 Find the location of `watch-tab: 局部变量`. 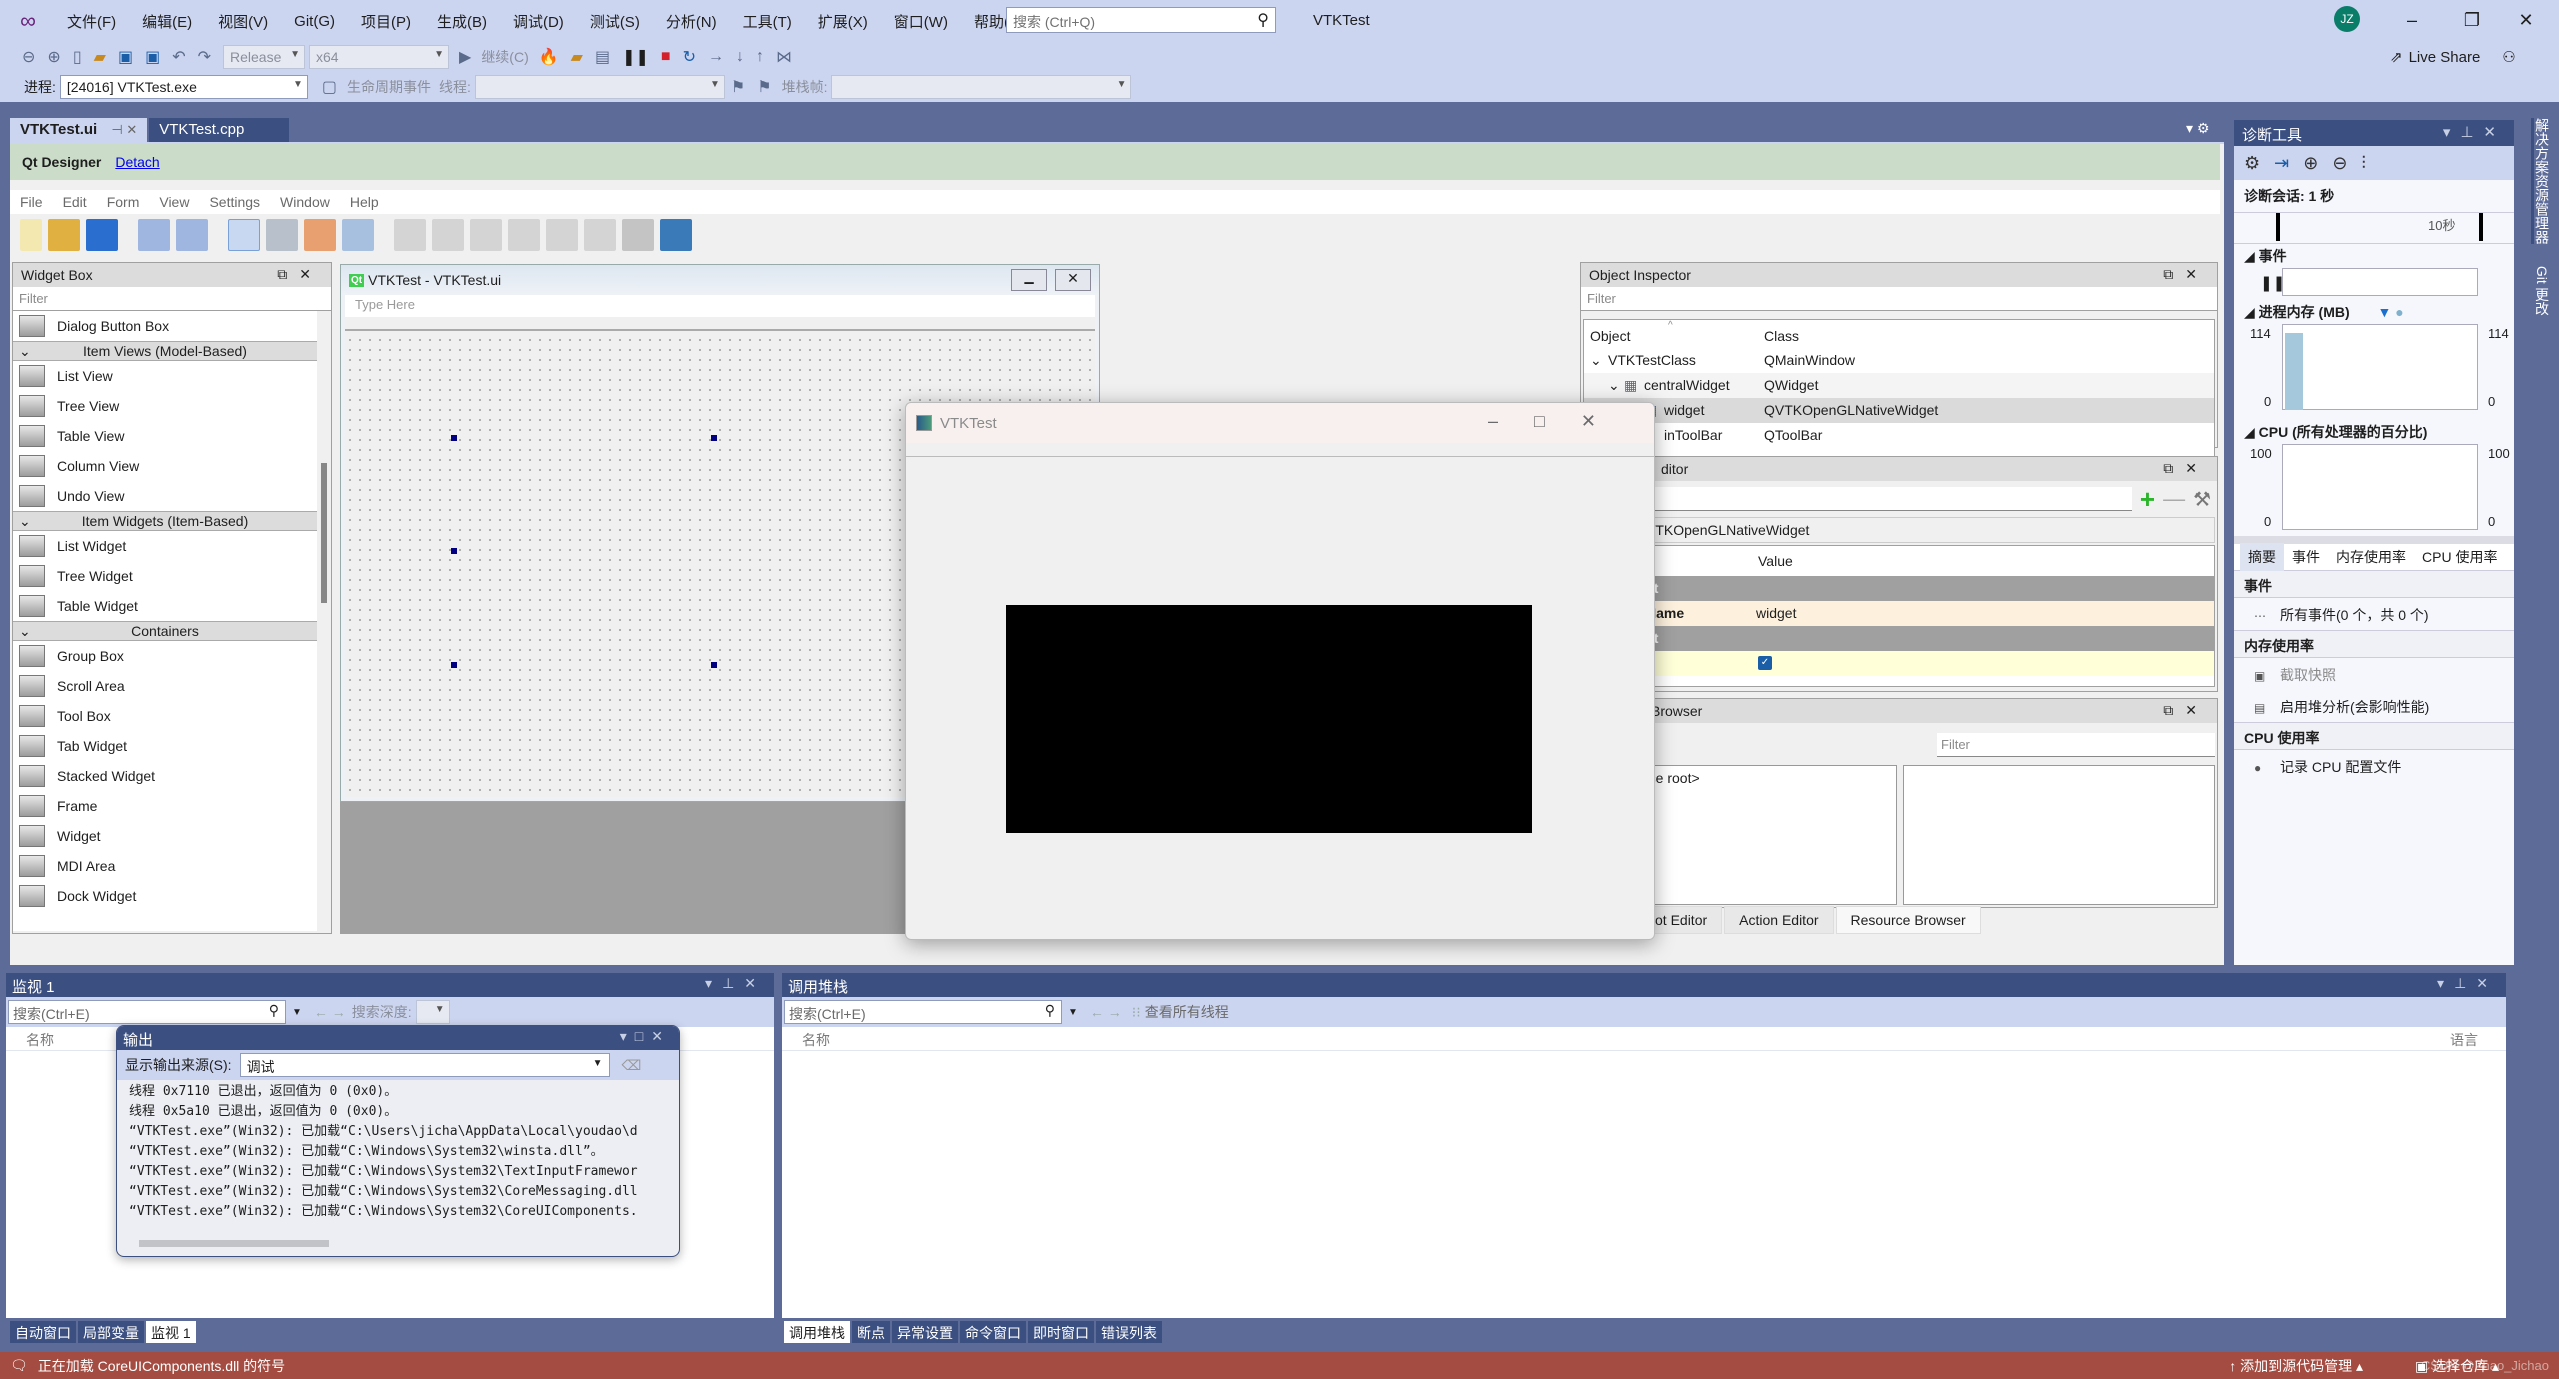

watch-tab: 局部变量 is located at coordinates (111, 1332).